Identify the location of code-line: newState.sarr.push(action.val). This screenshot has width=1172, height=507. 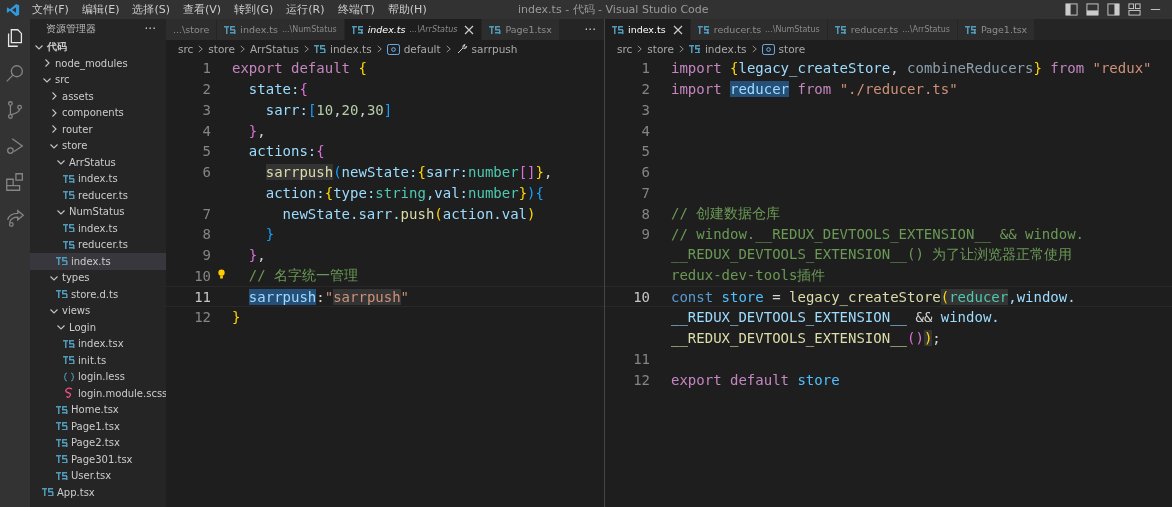
(408, 213).